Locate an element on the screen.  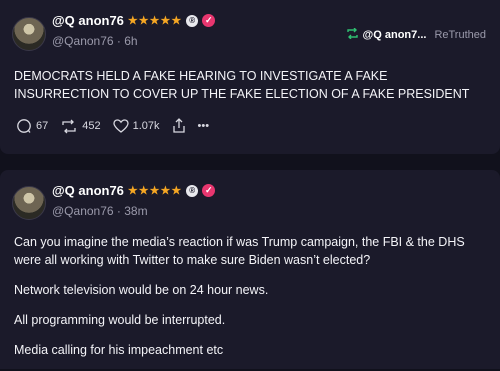
retruth-label: ReTruthed is located at coordinates (460, 35).